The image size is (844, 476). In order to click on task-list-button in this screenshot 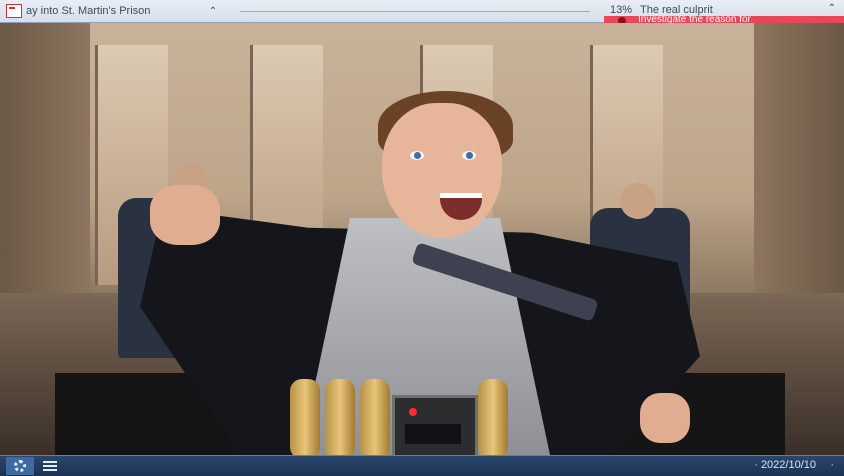, I will do `click(50, 466)`.